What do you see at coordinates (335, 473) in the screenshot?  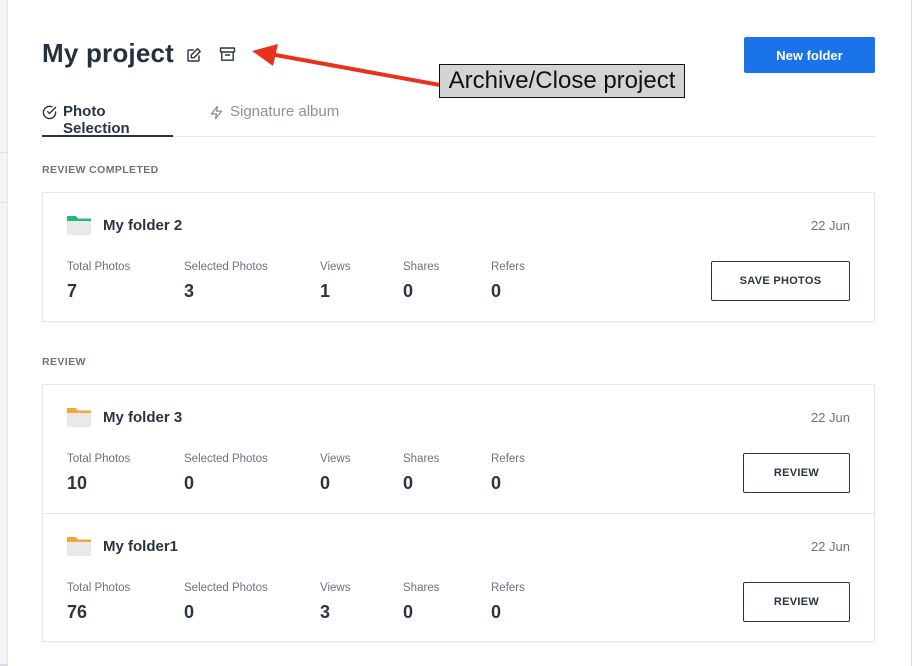 I see `stat-views: Views 0` at bounding box center [335, 473].